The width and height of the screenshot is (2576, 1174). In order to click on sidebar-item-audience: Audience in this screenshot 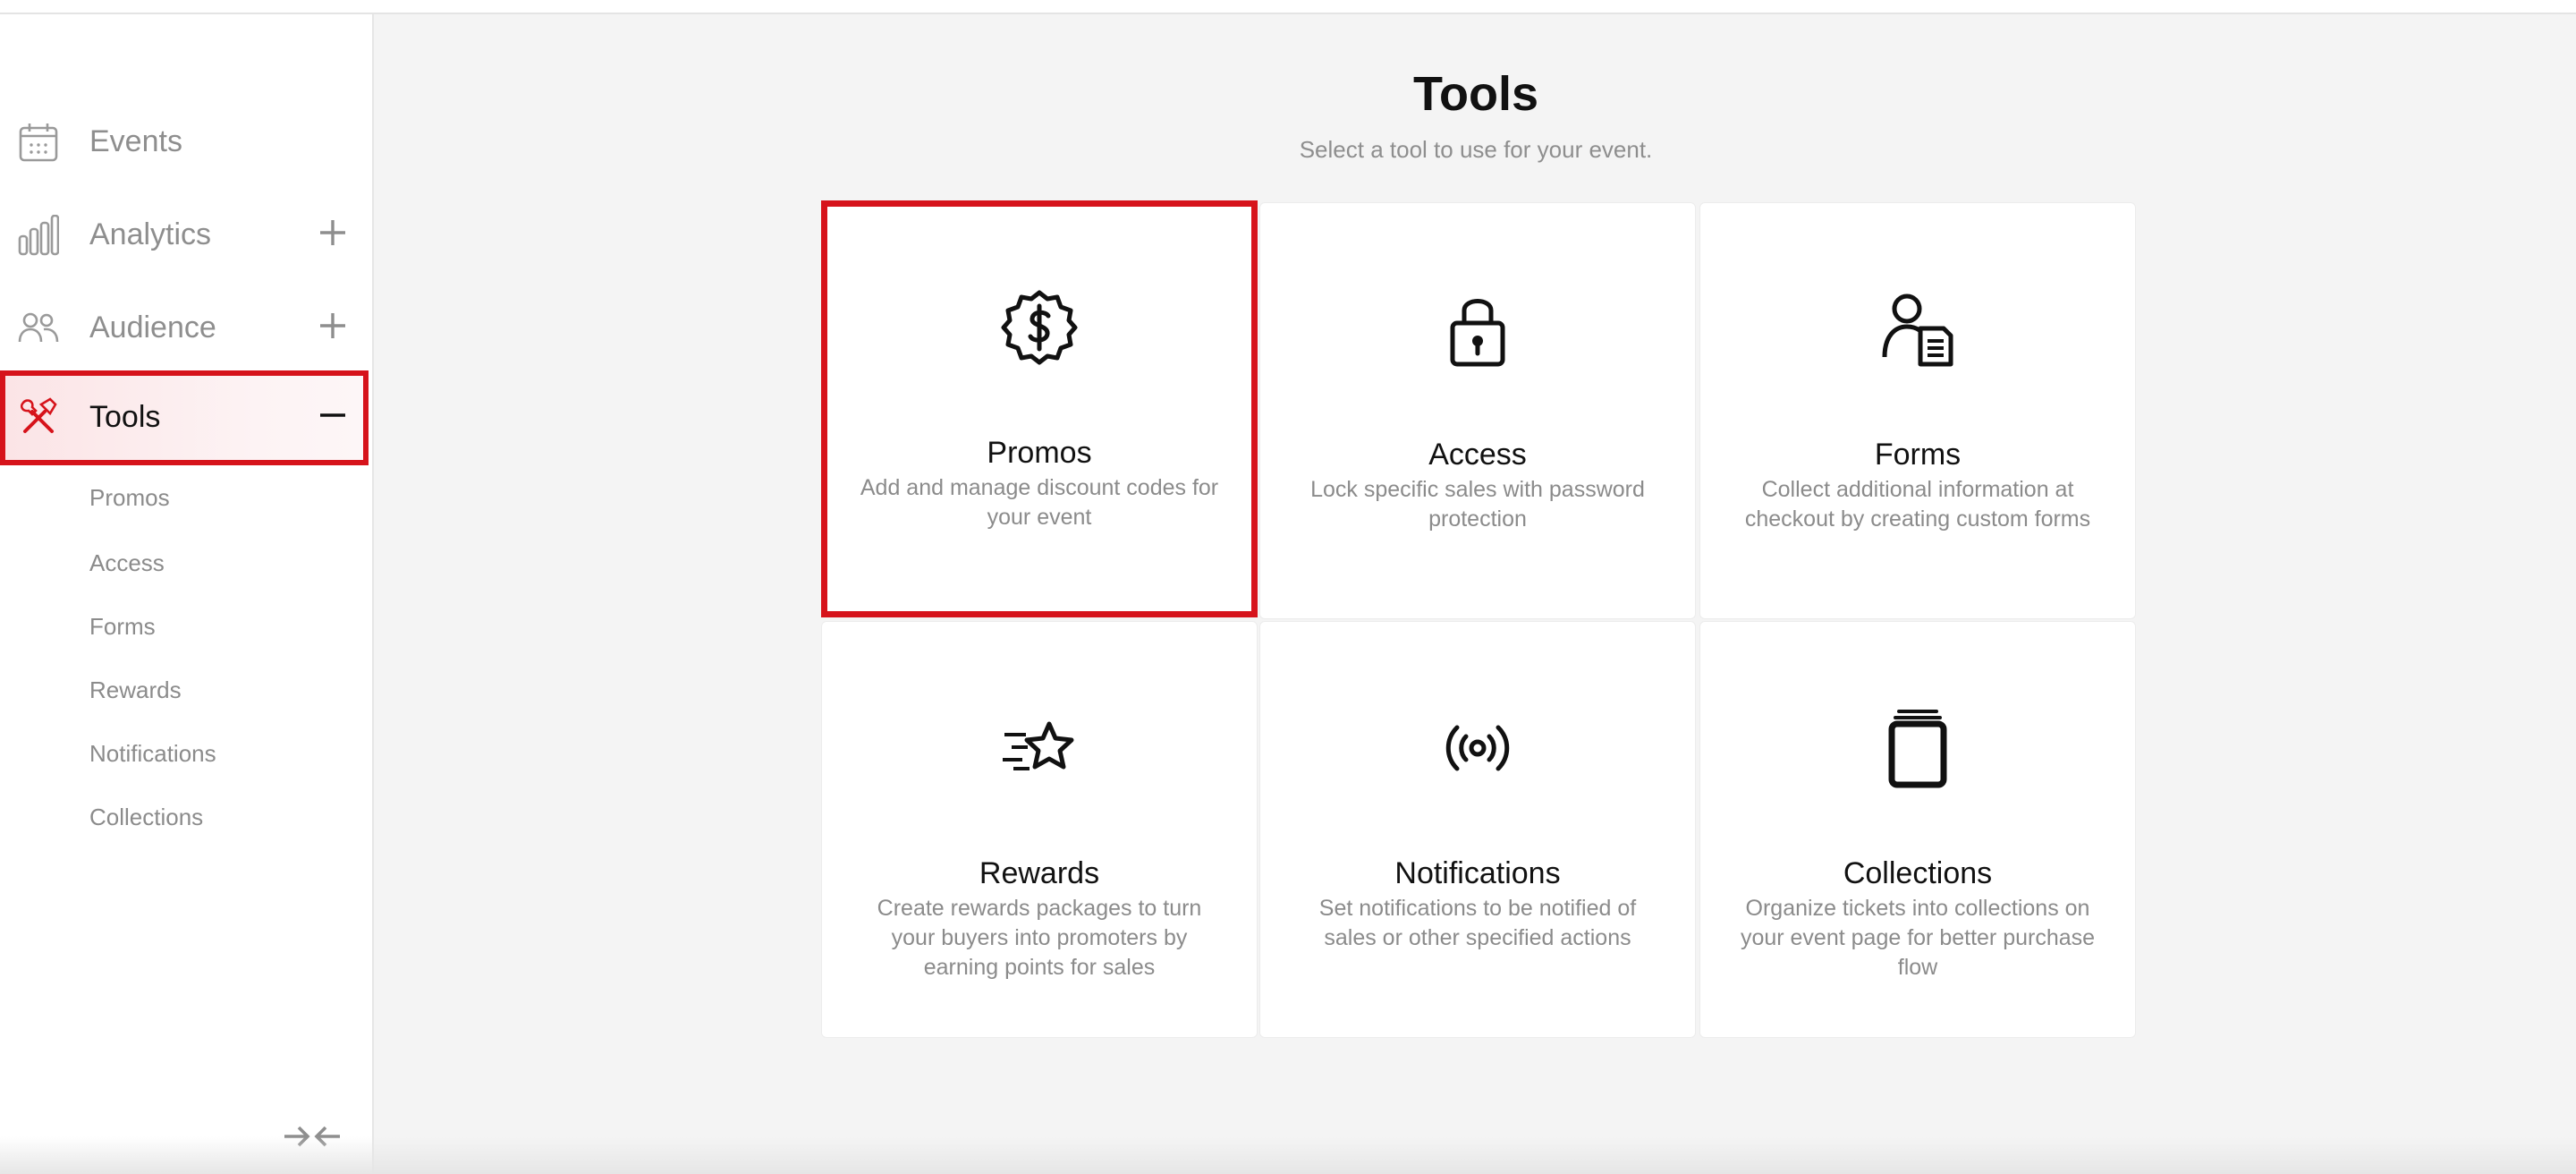, I will do `click(183, 327)`.